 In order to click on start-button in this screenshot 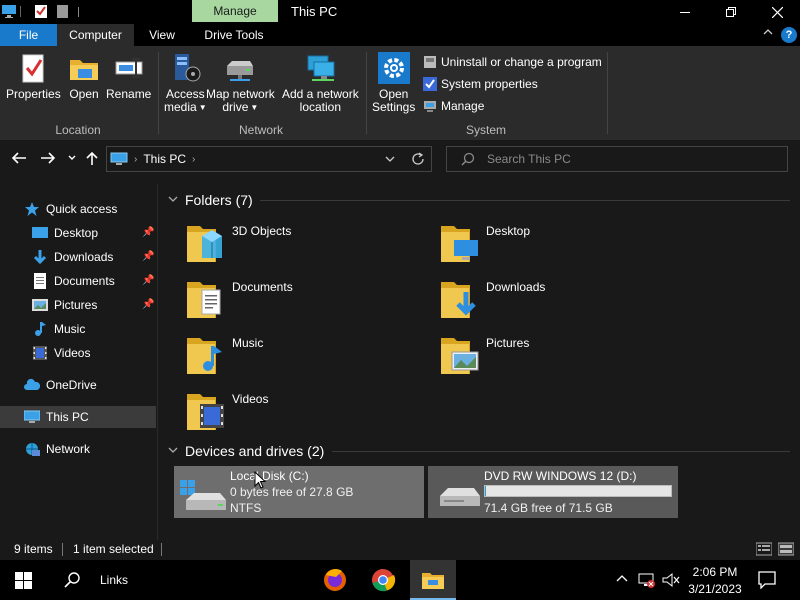, I will do `click(24, 582)`.